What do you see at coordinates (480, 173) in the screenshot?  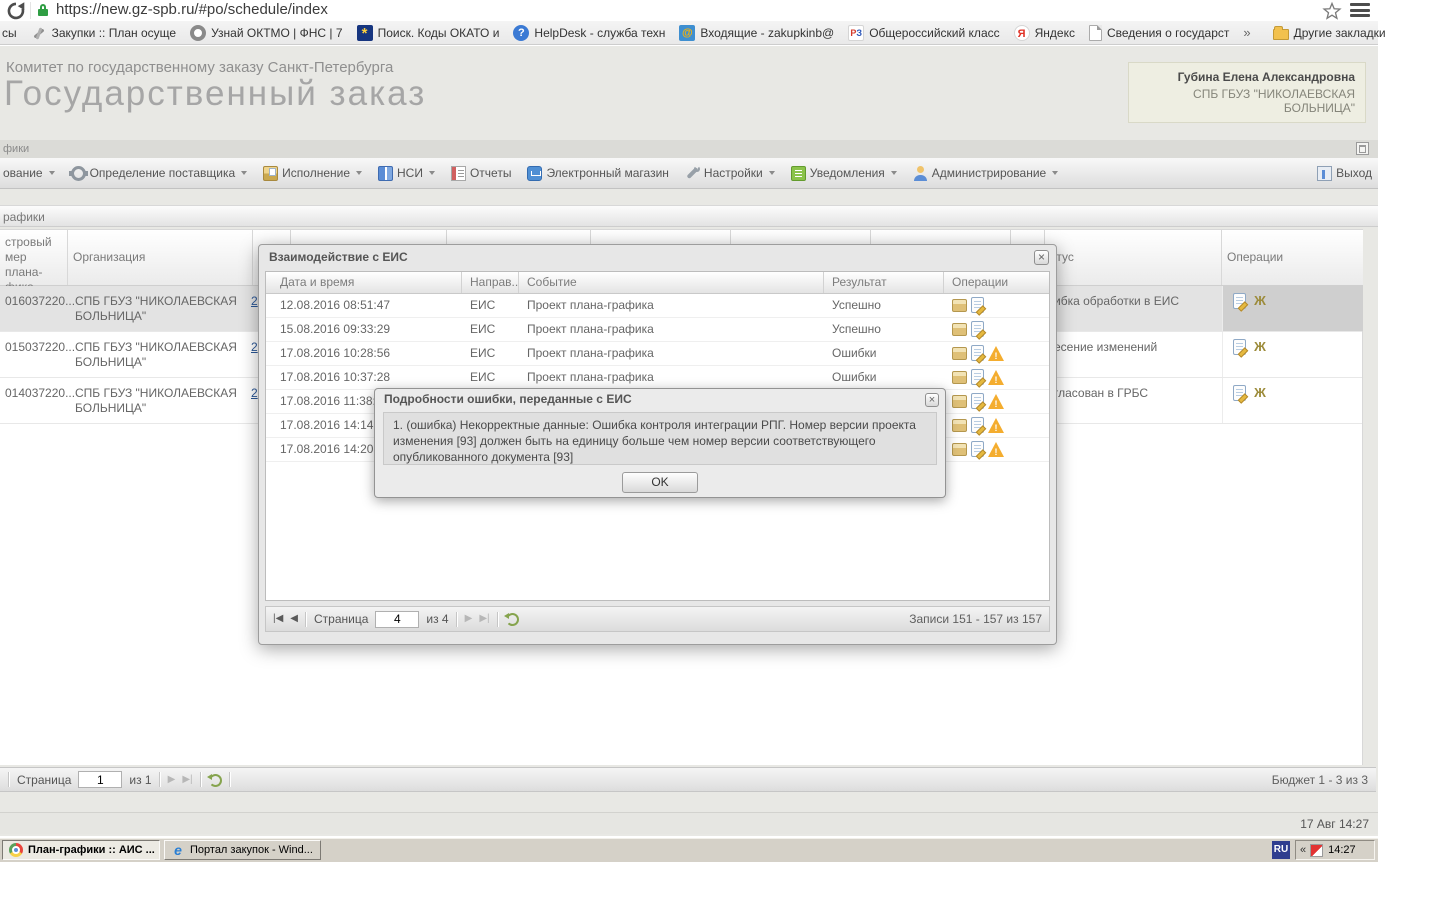 I see `menu-item-reports: Отчеты` at bounding box center [480, 173].